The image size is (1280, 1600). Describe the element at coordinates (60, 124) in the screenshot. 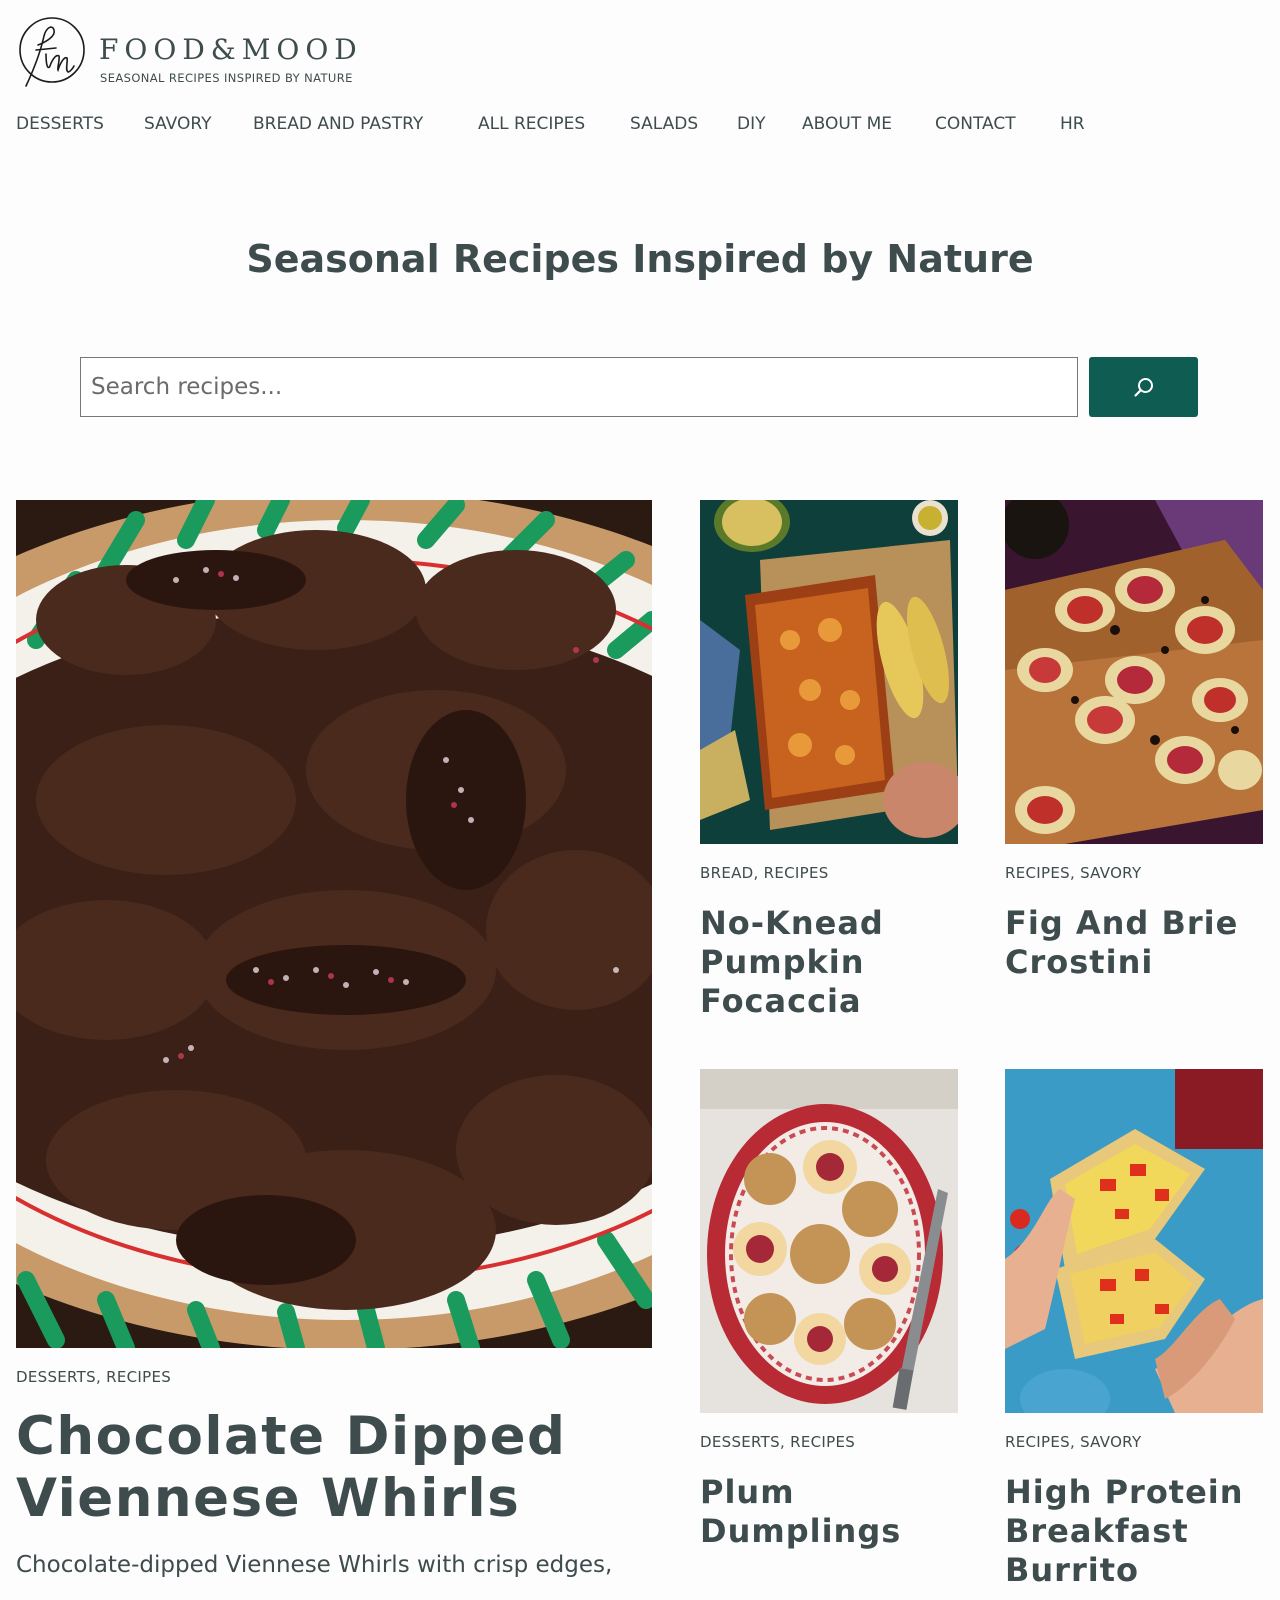

I see `nav-item-desserts: DESSERTS` at that location.